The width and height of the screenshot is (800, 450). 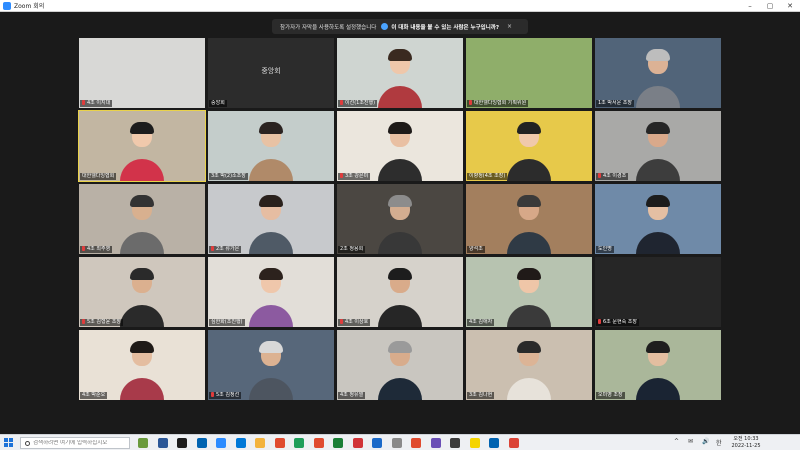 What do you see at coordinates (385, 26) in the screenshot?
I see `info-icon` at bounding box center [385, 26].